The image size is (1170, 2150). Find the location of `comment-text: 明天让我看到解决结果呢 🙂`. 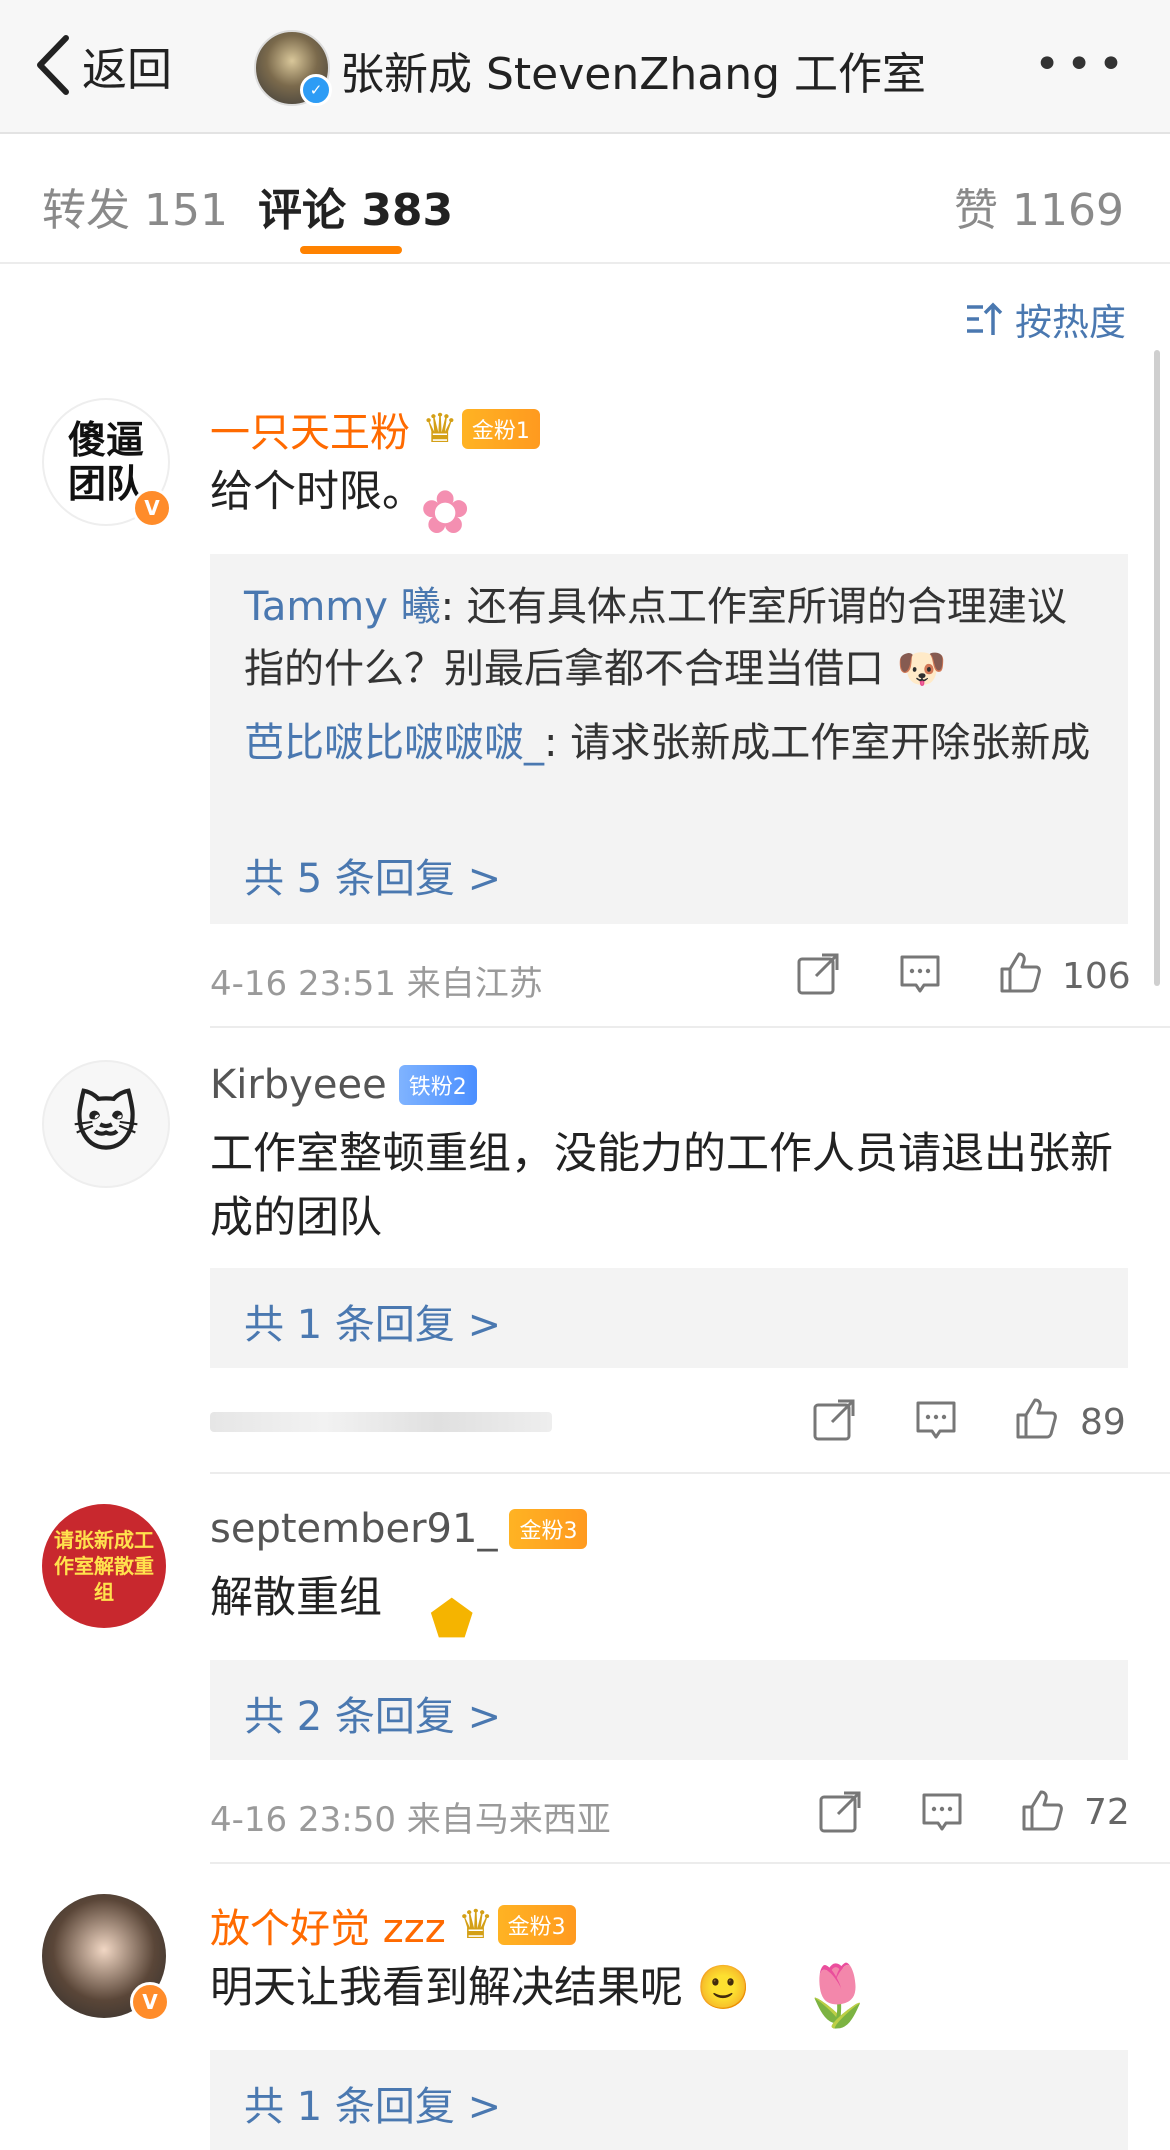

comment-text: 明天让我看到解决结果呢 🙂 is located at coordinates (480, 1988).